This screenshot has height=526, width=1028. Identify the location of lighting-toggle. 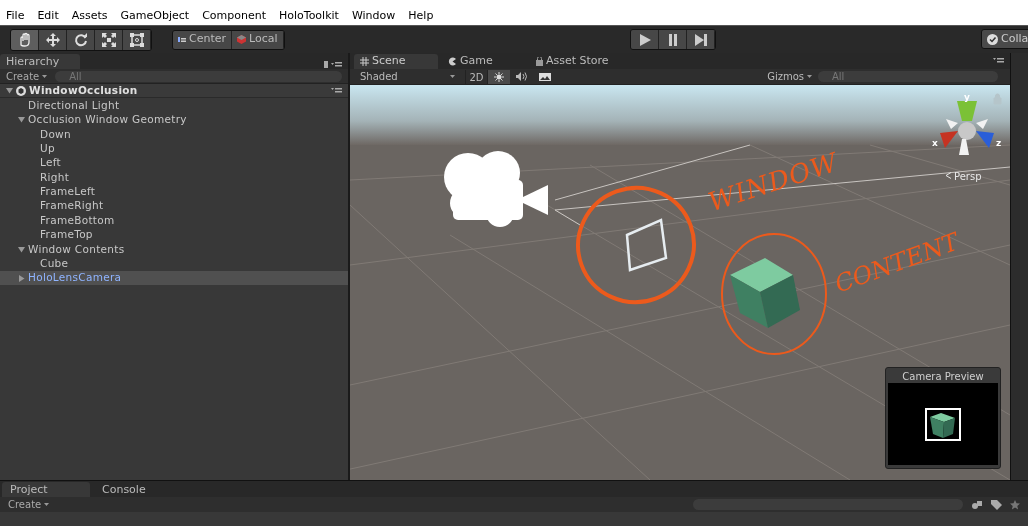
(499, 76).